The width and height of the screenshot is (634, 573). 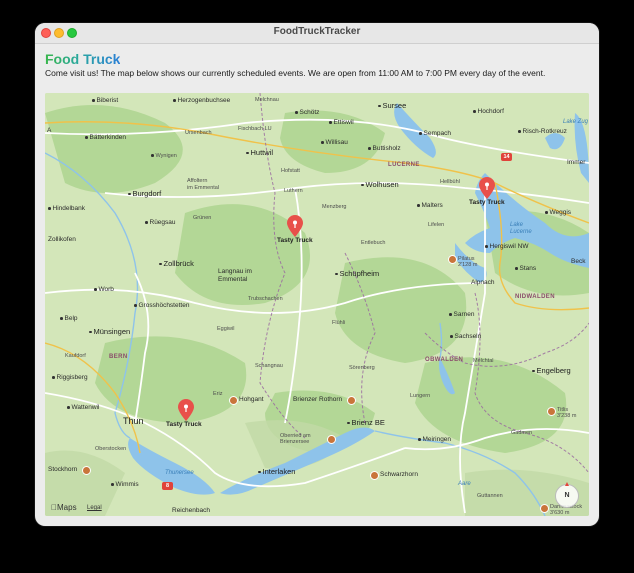 What do you see at coordinates (226, 329) in the screenshot?
I see `place-label: Eggiwil` at bounding box center [226, 329].